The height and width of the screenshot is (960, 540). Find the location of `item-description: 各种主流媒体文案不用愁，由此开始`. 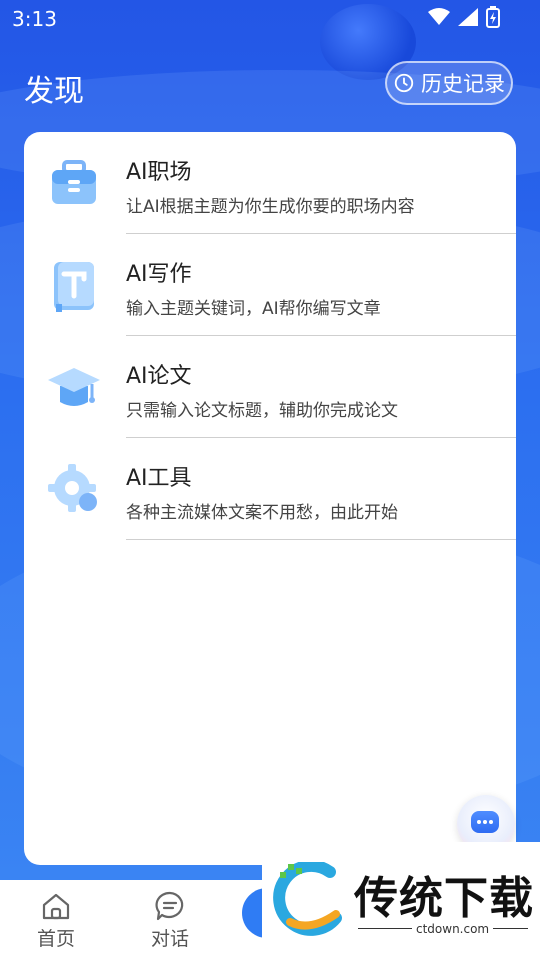

item-description: 各种主流媒体文案不用愁，由此开始 is located at coordinates (262, 513).